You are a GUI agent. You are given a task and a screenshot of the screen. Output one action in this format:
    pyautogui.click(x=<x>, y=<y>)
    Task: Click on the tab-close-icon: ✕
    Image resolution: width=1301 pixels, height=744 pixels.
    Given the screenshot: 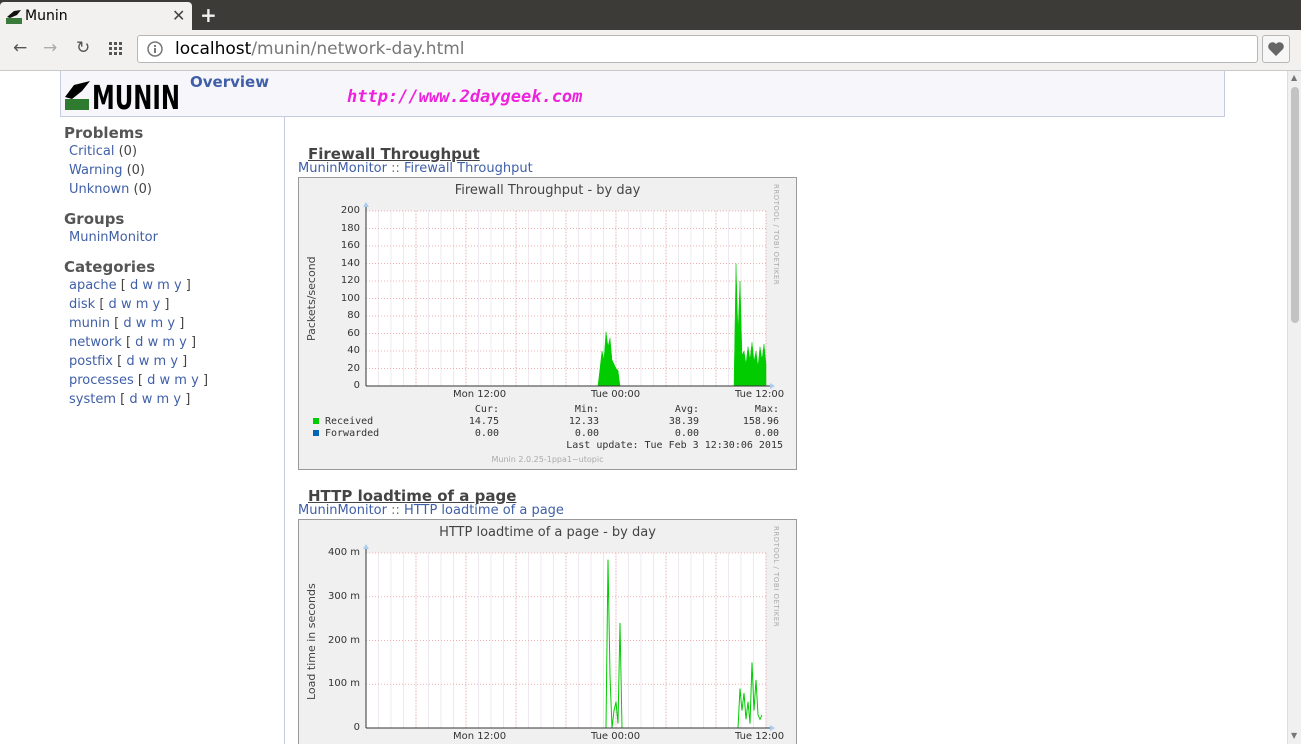 What is the action you would take?
    pyautogui.click(x=178, y=15)
    